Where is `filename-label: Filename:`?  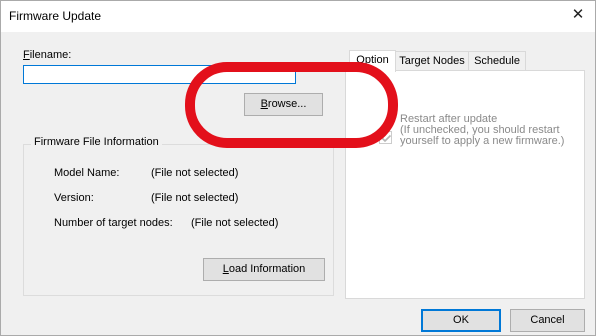
filename-label: Filename: is located at coordinates (47, 55).